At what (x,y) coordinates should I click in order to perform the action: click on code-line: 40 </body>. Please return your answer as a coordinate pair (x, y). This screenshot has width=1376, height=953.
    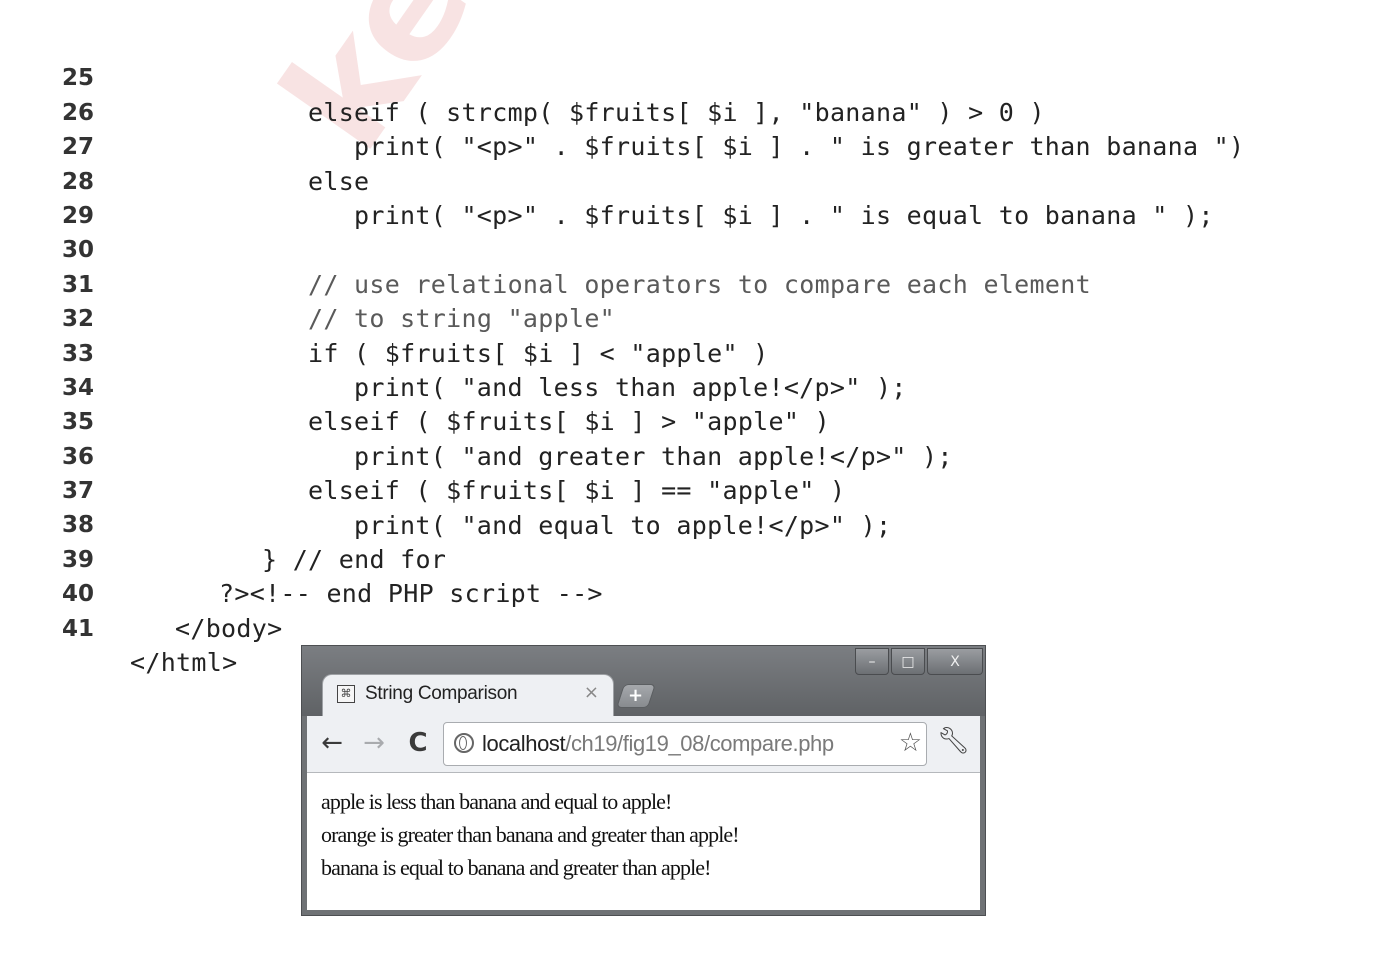
    Looking at the image, I should click on (688, 592).